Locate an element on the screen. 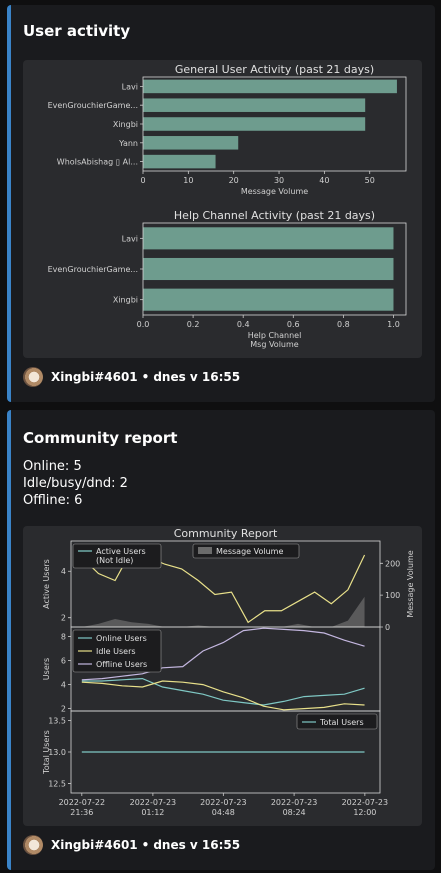 This screenshot has height=873, width=441. general-activity-xlabel: Message Volume is located at coordinates (274, 191).